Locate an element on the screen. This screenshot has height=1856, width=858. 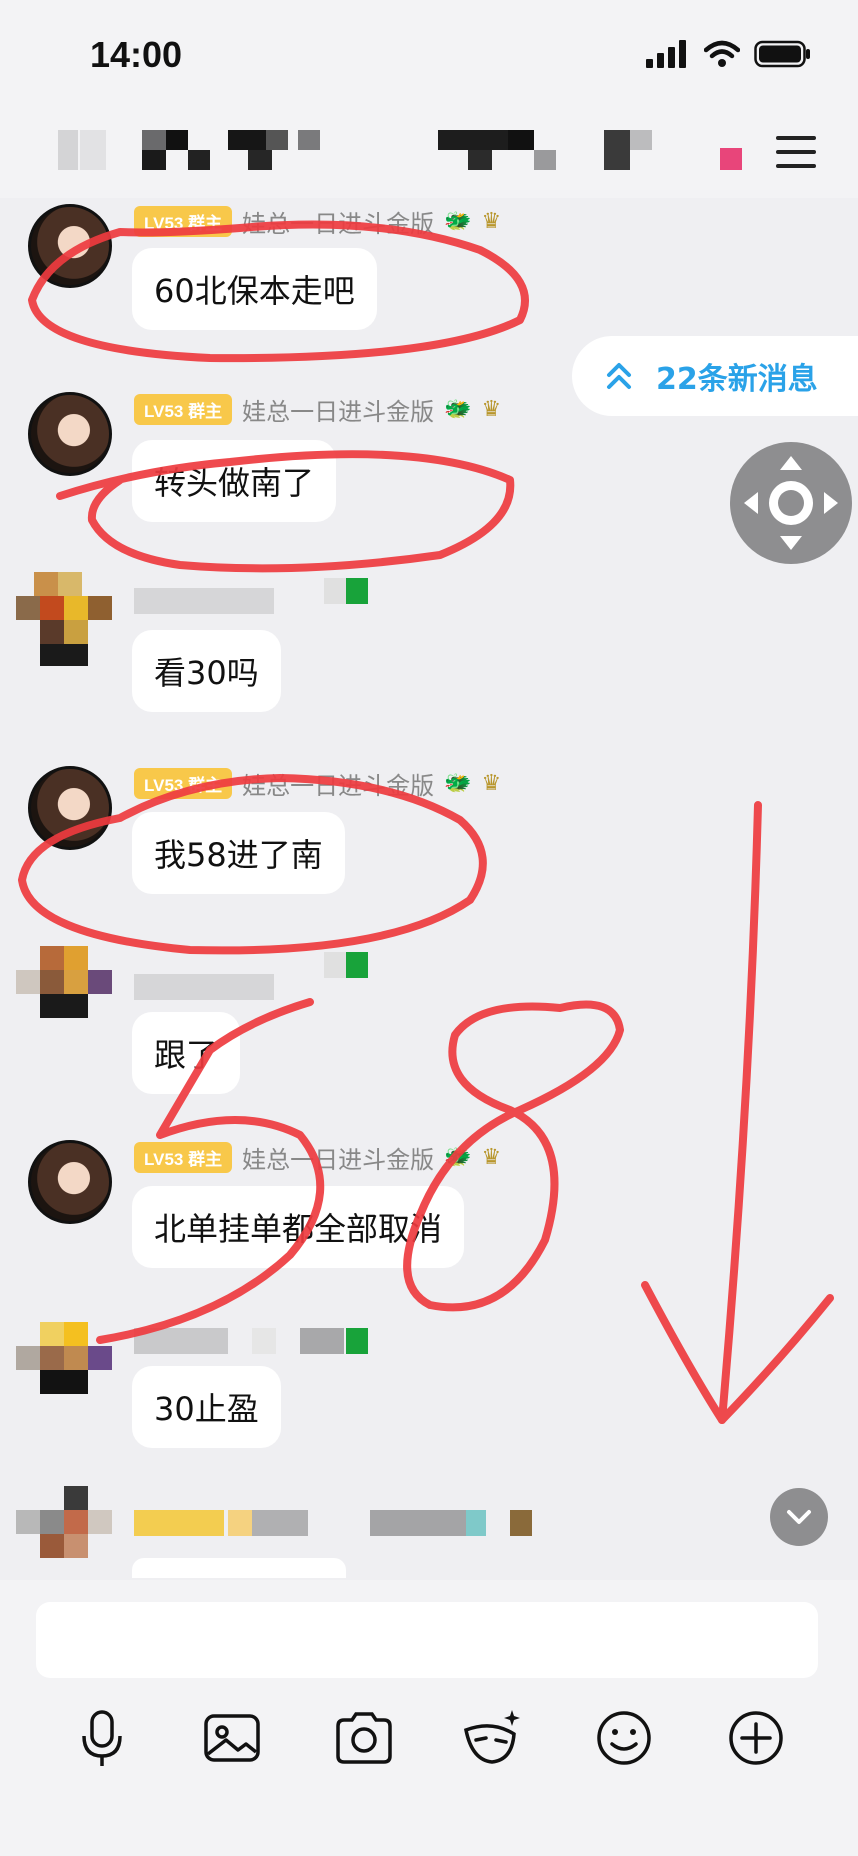
chat-header is located at coordinates (429, 153).